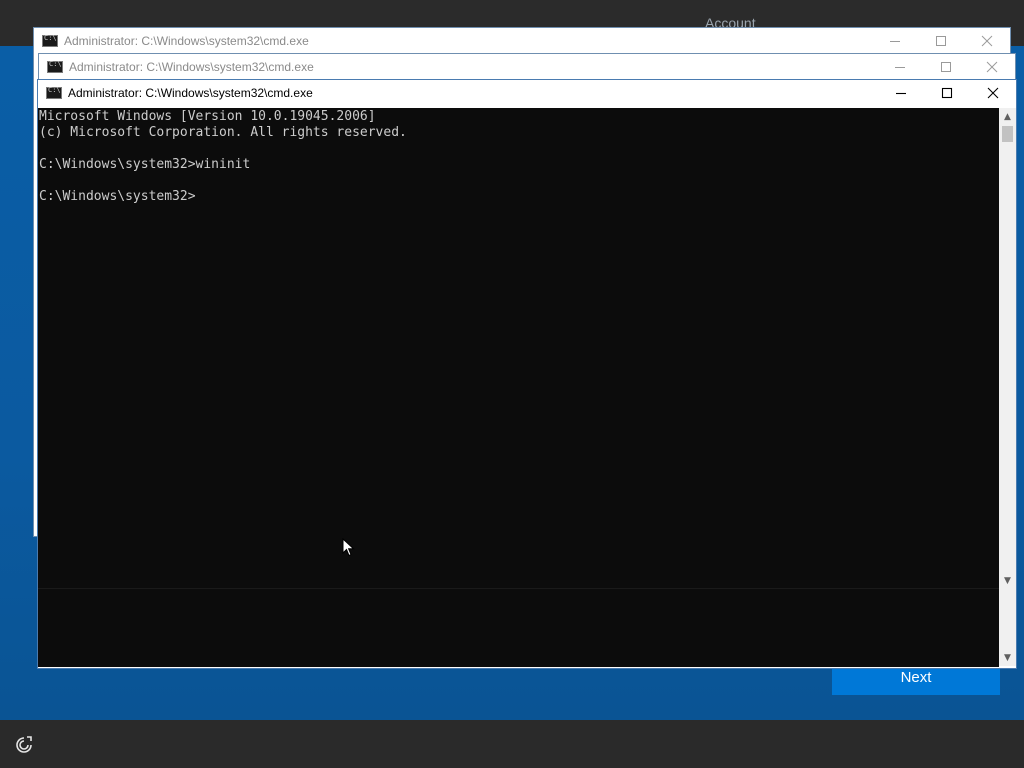 Image resolution: width=1024 pixels, height=768 pixels. What do you see at coordinates (24, 745) in the screenshot?
I see `ease-of-access-icon` at bounding box center [24, 745].